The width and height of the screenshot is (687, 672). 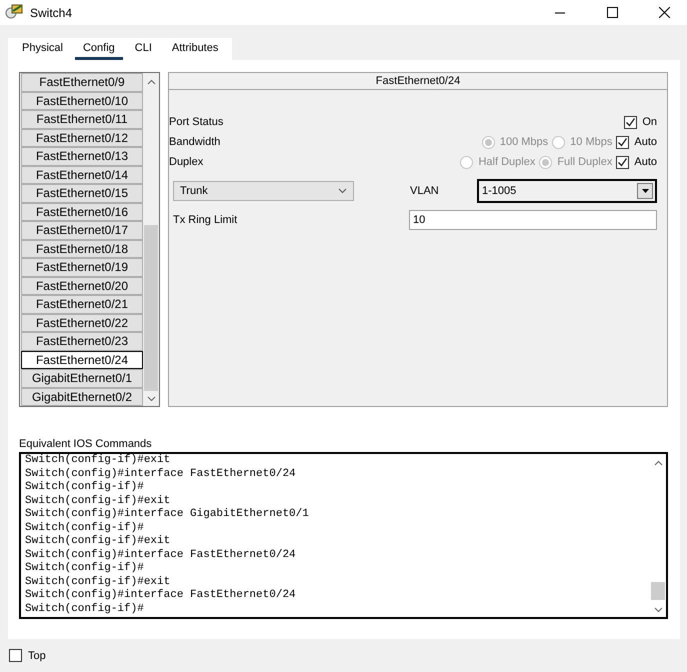 What do you see at coordinates (143, 49) in the screenshot?
I see `tab: CLI` at bounding box center [143, 49].